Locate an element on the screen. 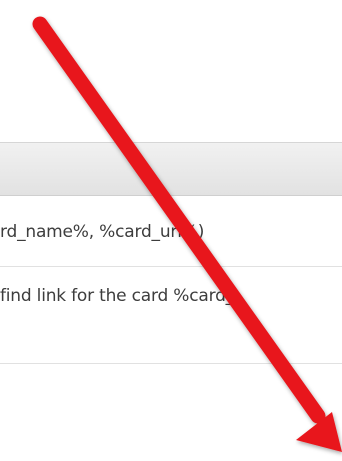  cell-text: rd_name%, %card_url%) is located at coordinates (102, 232).